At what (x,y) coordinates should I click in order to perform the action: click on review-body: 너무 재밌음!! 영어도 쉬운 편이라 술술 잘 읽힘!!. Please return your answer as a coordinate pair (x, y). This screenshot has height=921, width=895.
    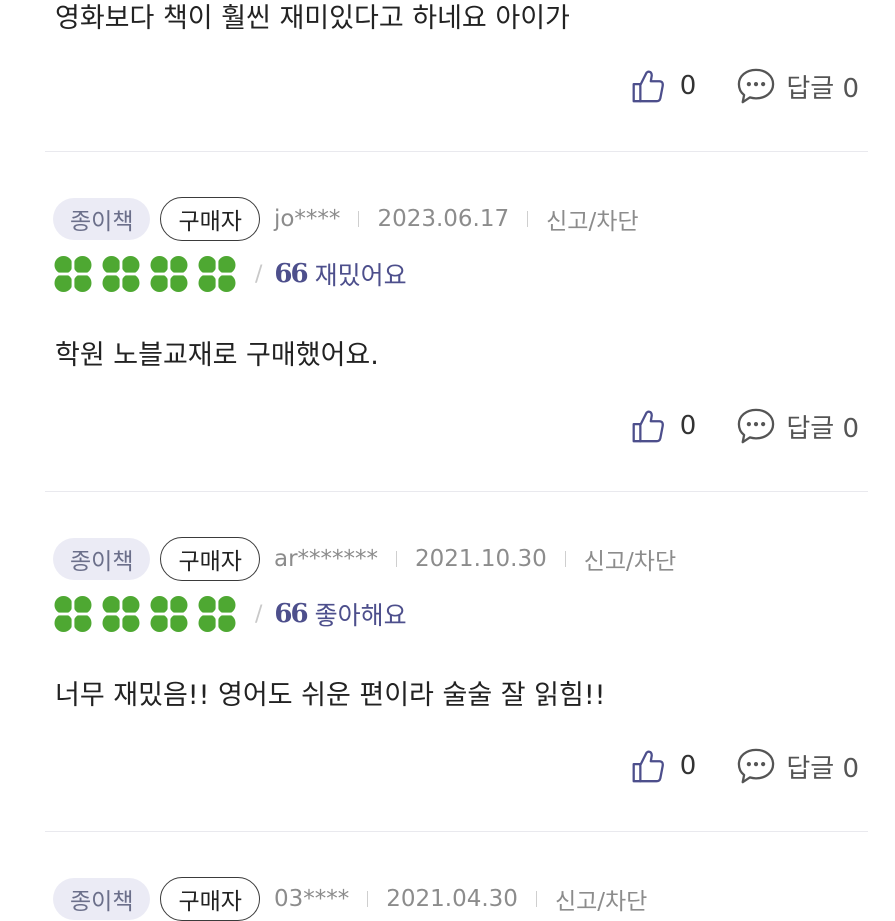
    Looking at the image, I should click on (330, 695).